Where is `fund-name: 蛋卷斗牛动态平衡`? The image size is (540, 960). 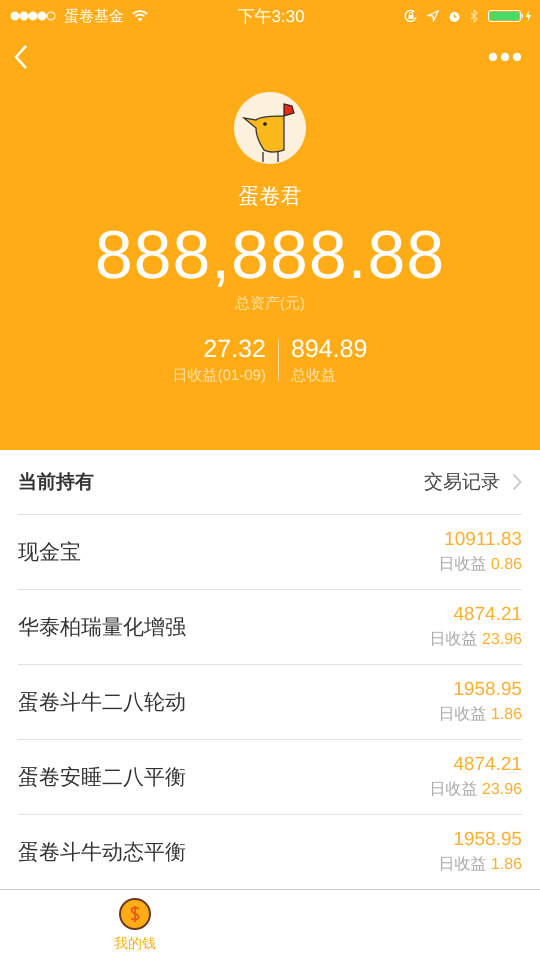 fund-name: 蛋卷斗牛动态平衡 is located at coordinates (102, 853).